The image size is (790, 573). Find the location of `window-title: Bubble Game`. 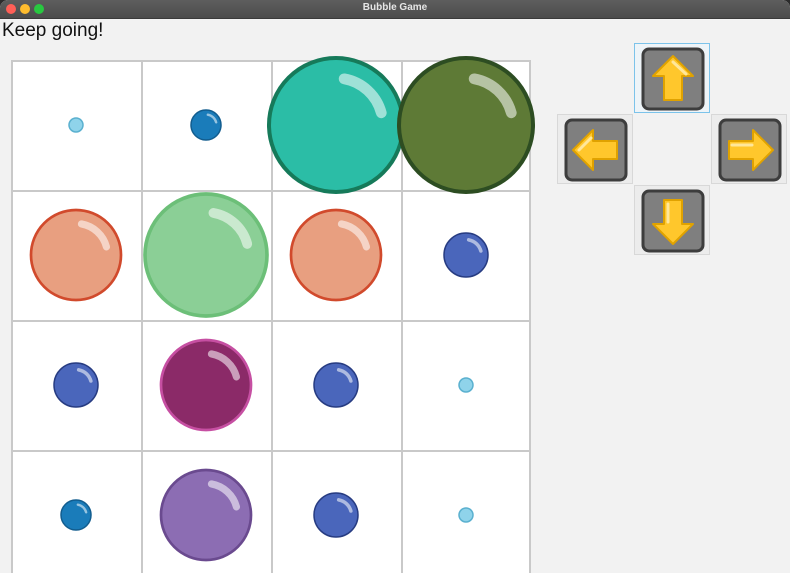

window-title: Bubble Game is located at coordinates (395, 7).